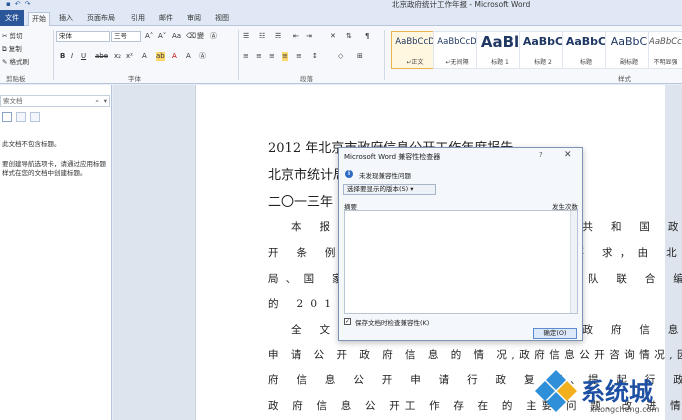  I want to click on undo-icon: ↶, so click(18, 5).